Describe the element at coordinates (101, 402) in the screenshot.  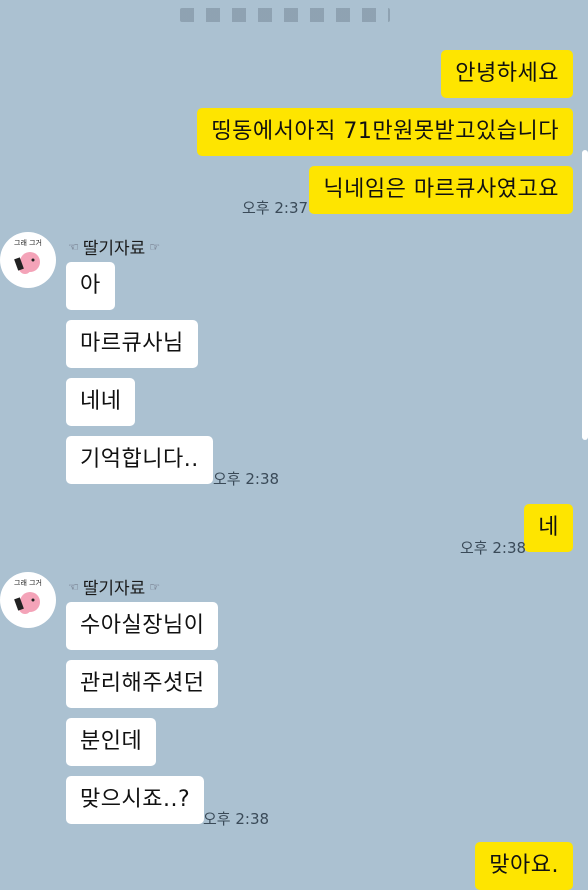
I see `other-message-bubble: 네네` at that location.